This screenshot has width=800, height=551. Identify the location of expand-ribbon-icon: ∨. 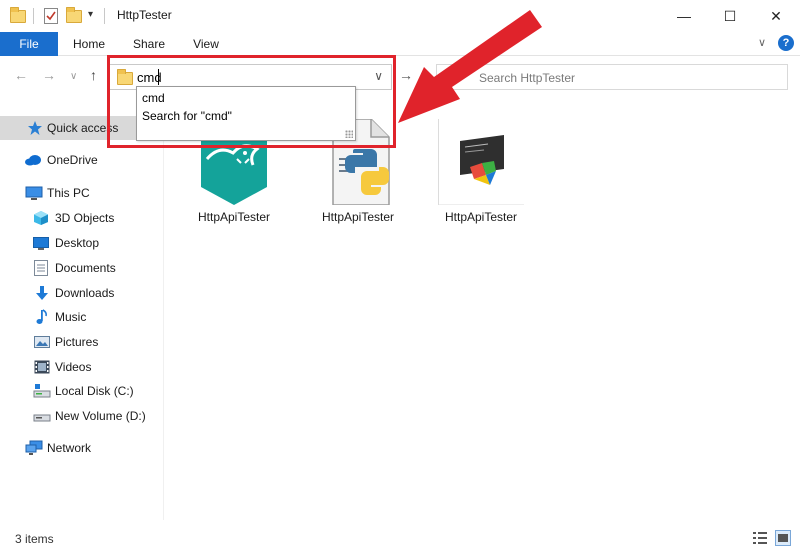
(762, 42).